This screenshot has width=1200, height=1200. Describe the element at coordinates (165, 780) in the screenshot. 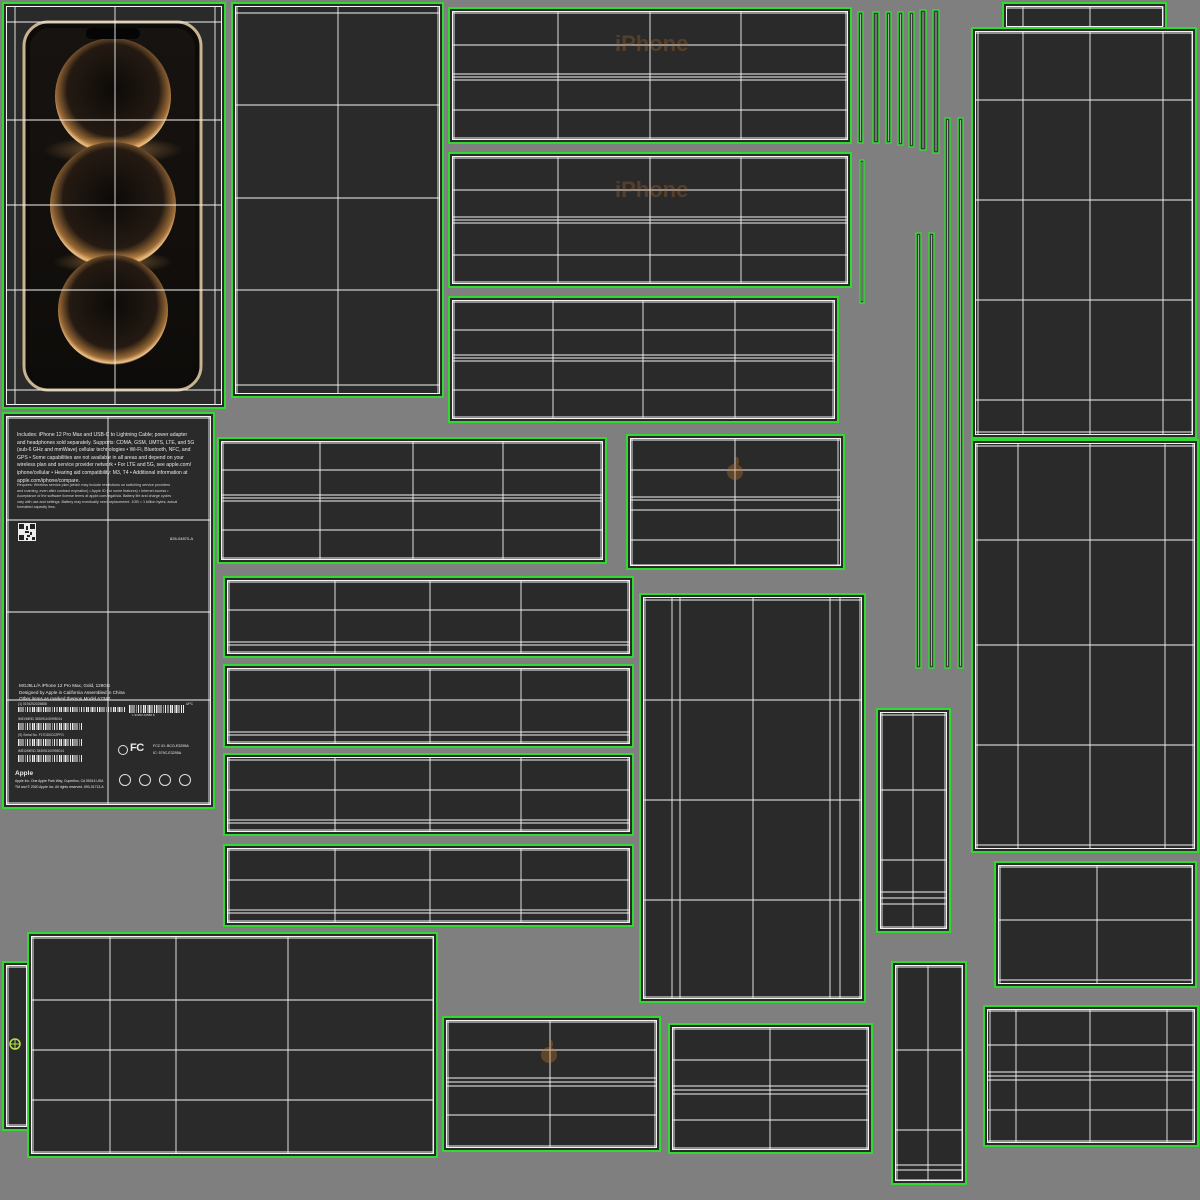

I see `recycle-icon` at that location.